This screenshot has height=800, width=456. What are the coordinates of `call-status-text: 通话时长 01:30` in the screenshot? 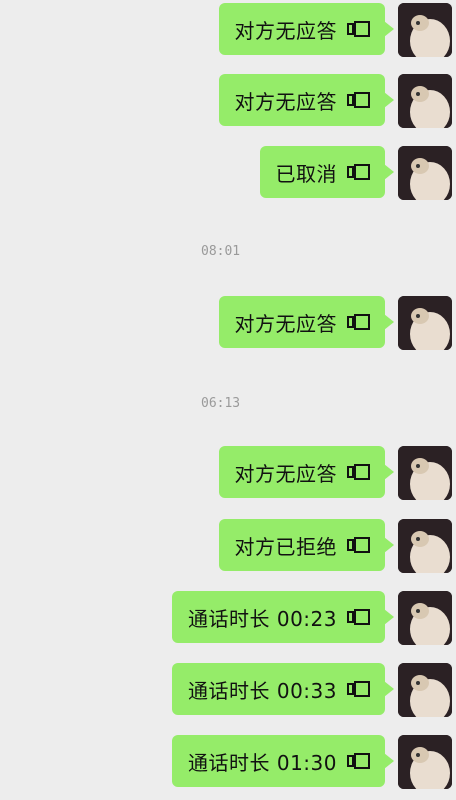 It's located at (262, 762).